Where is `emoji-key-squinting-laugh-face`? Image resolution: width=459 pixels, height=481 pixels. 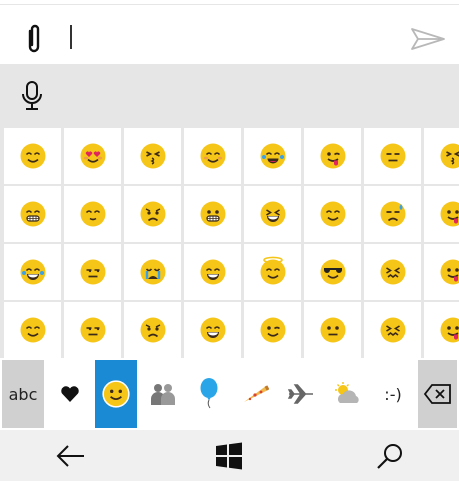
emoji-key-squinting-laugh-face is located at coordinates (272, 214).